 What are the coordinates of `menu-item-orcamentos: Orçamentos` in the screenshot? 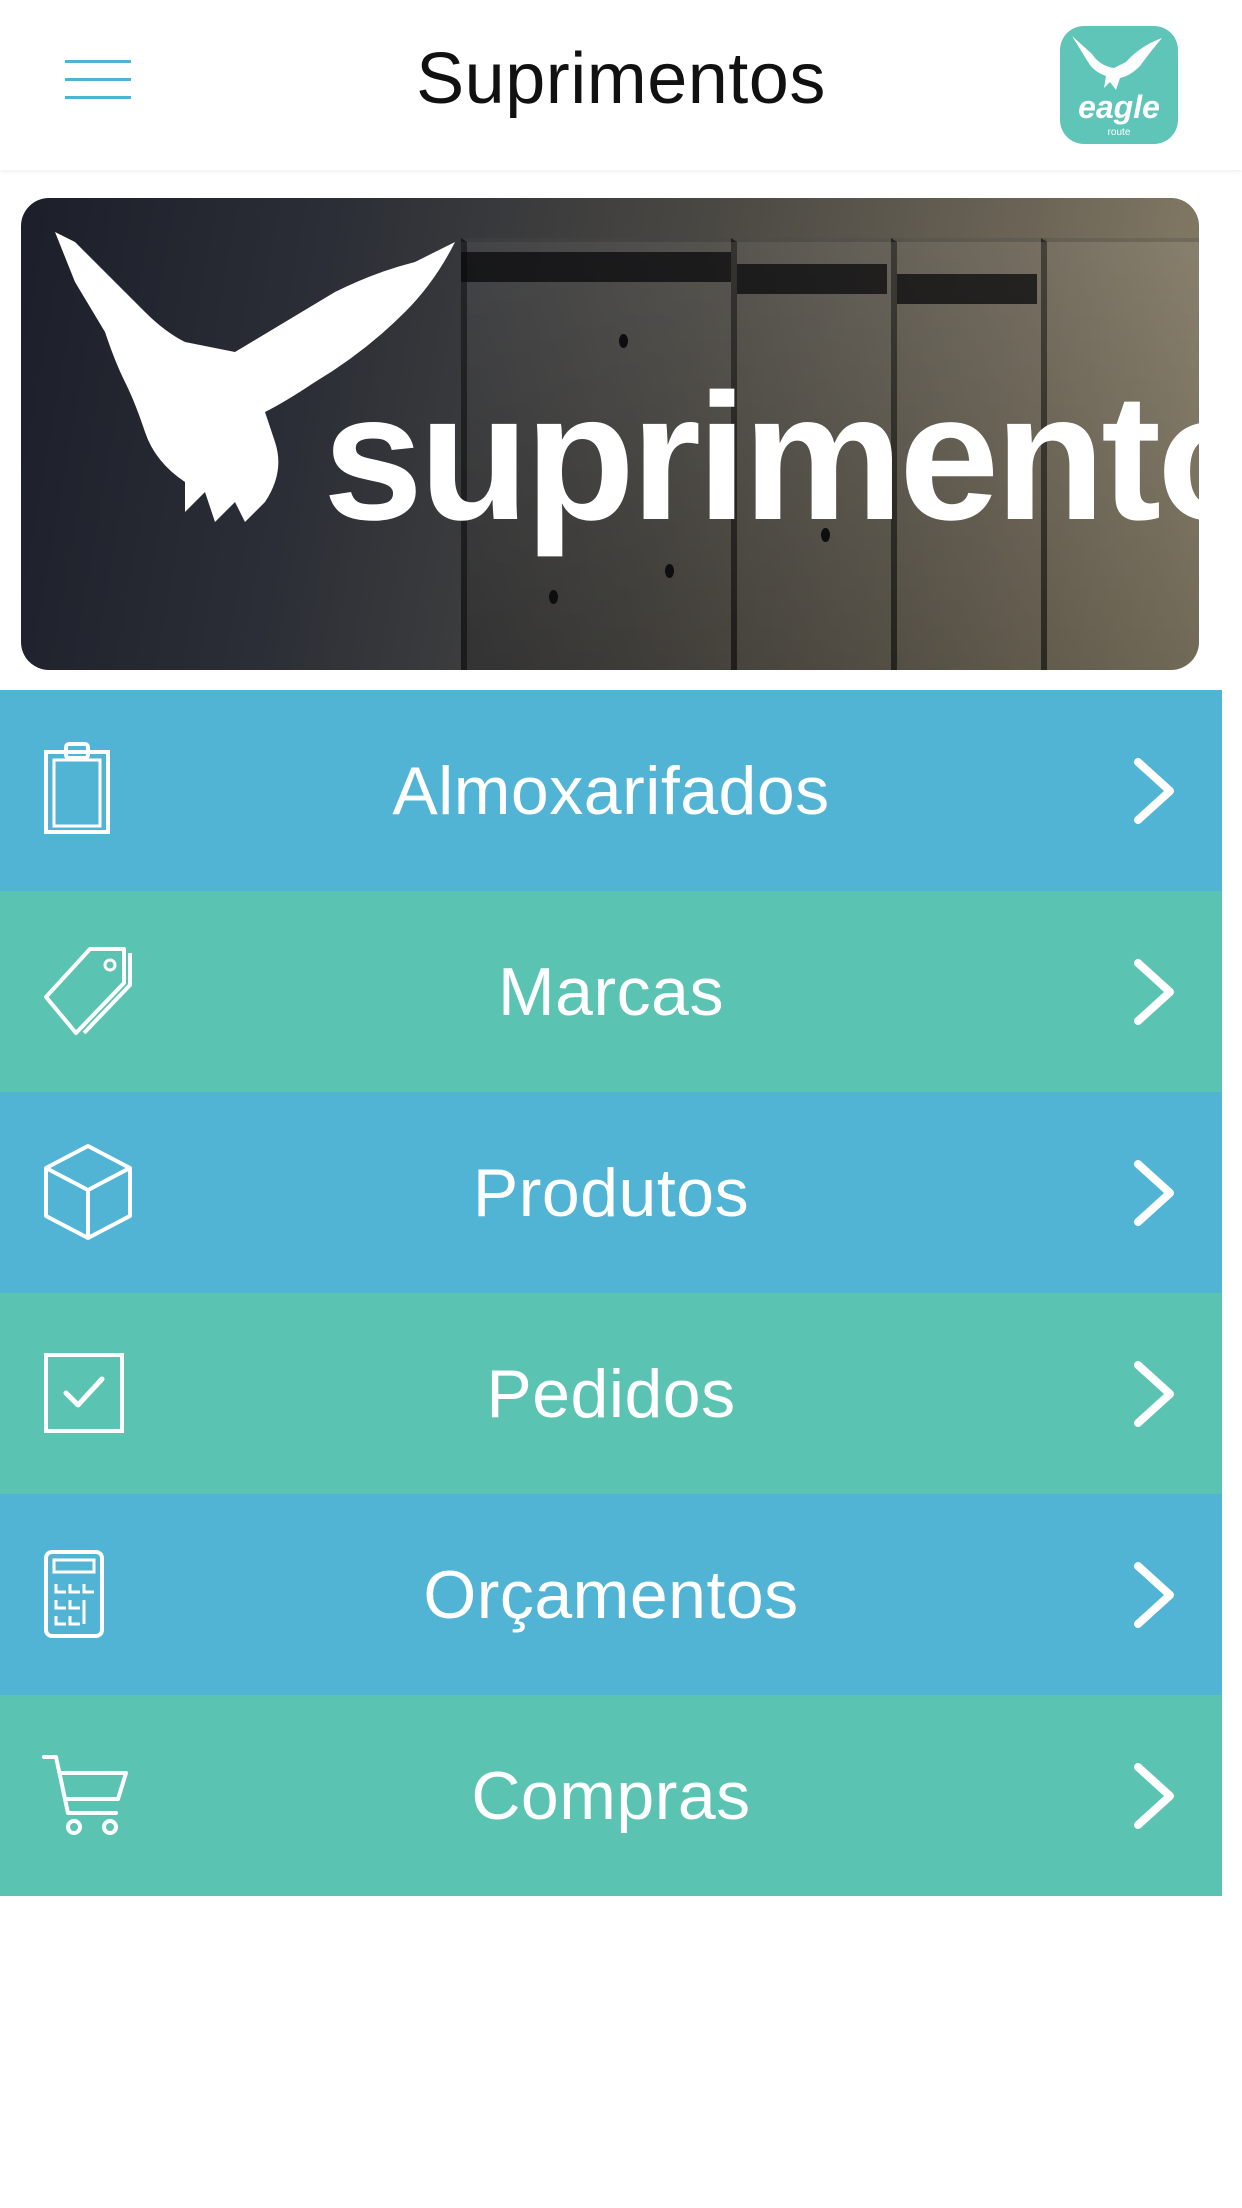 It's located at (611, 1594).